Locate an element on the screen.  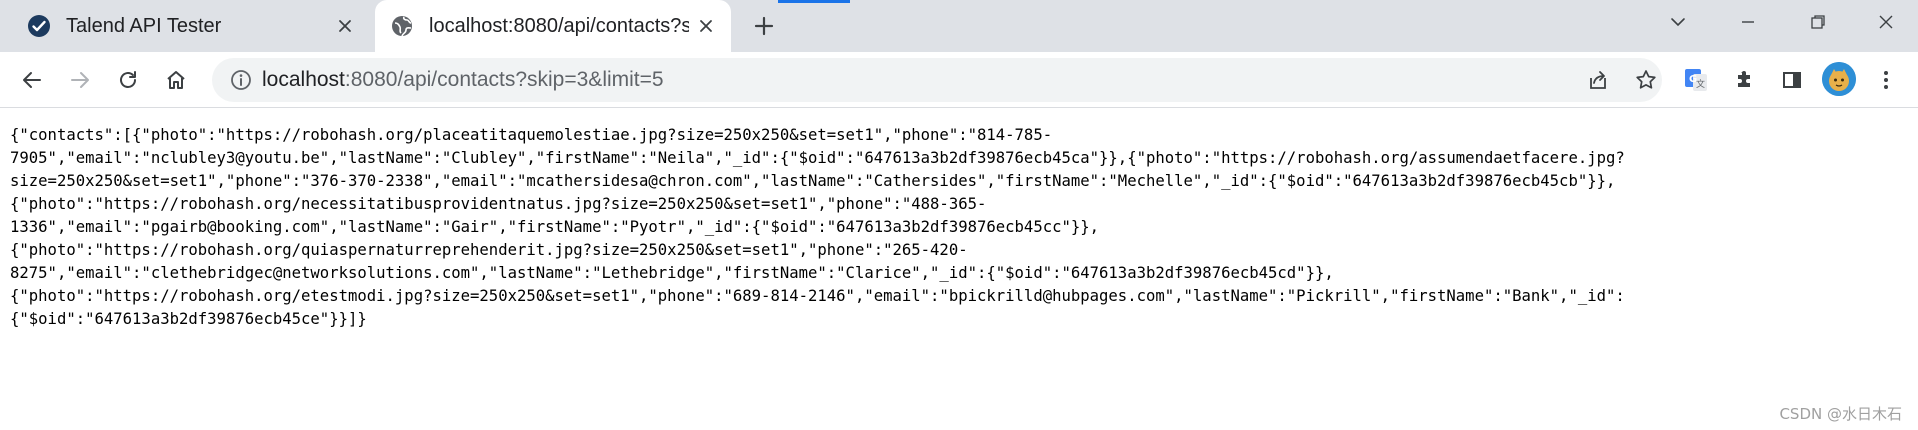
restore-icon is located at coordinates (1818, 22).